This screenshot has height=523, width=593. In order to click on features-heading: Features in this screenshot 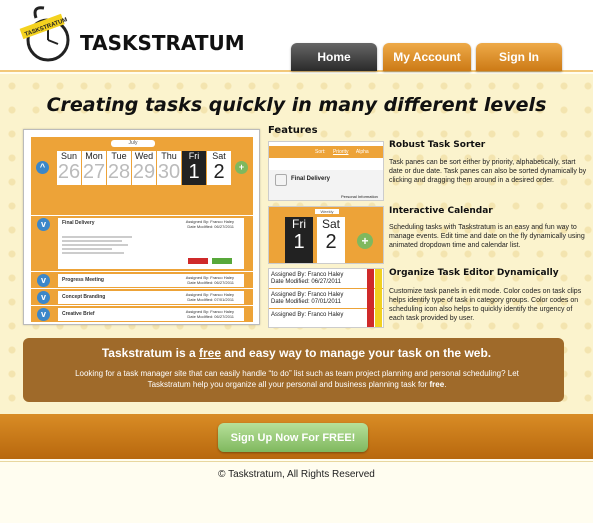, I will do `click(293, 130)`.